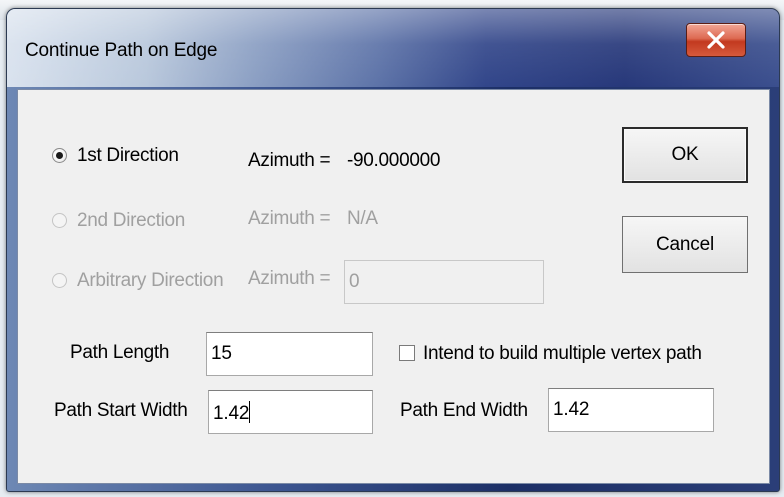 The image size is (784, 497). Describe the element at coordinates (120, 352) in the screenshot. I see `path-length-label: Path Length` at that location.